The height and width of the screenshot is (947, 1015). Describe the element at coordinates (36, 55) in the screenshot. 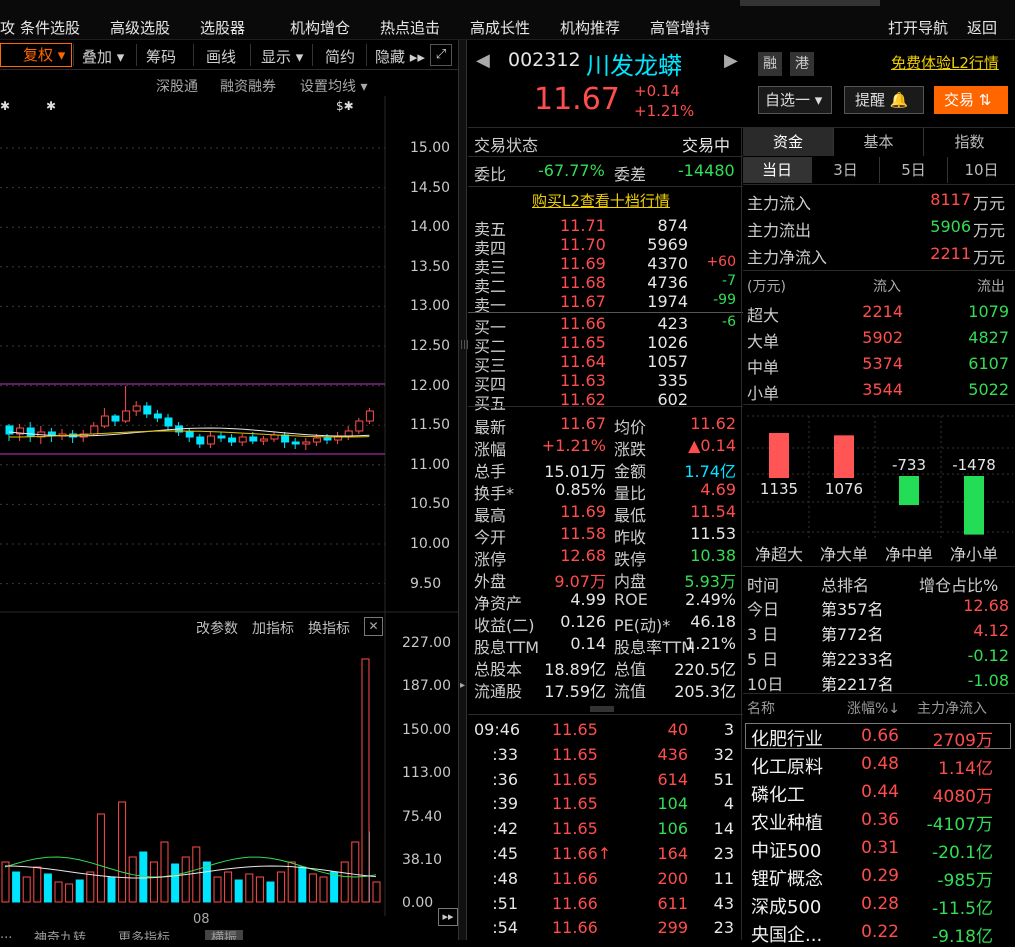

I see `fuquan-button: 复权 ▾` at that location.